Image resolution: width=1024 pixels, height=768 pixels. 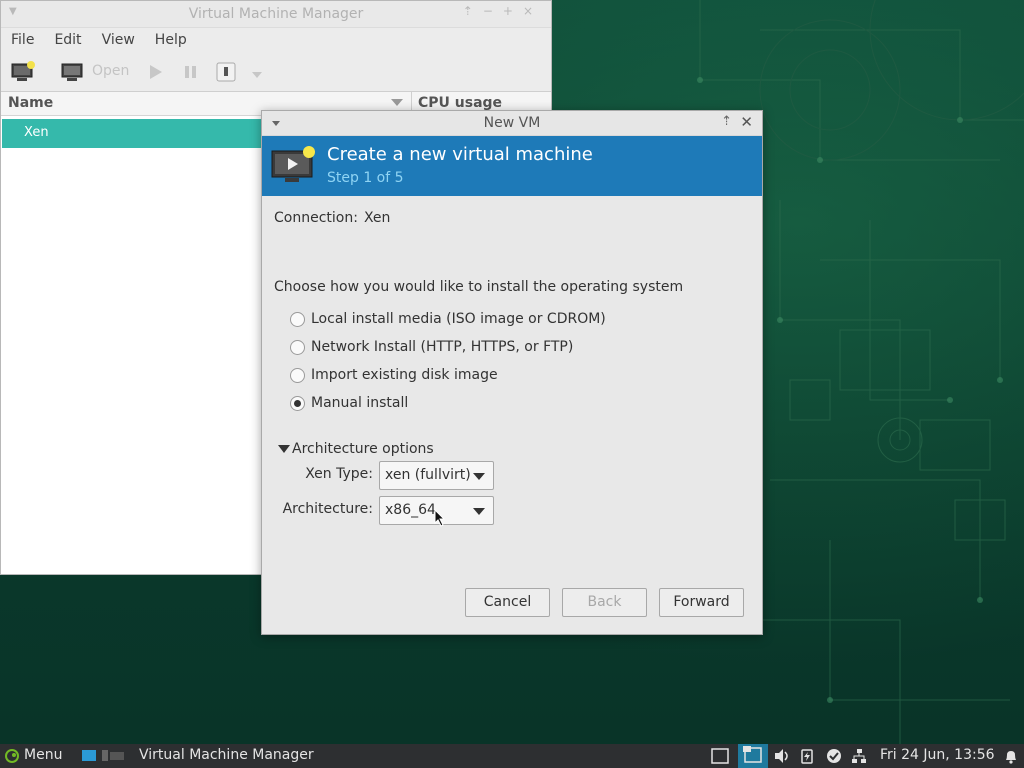 I want to click on radio-import-disk: Import existing disk image, so click(x=394, y=375).